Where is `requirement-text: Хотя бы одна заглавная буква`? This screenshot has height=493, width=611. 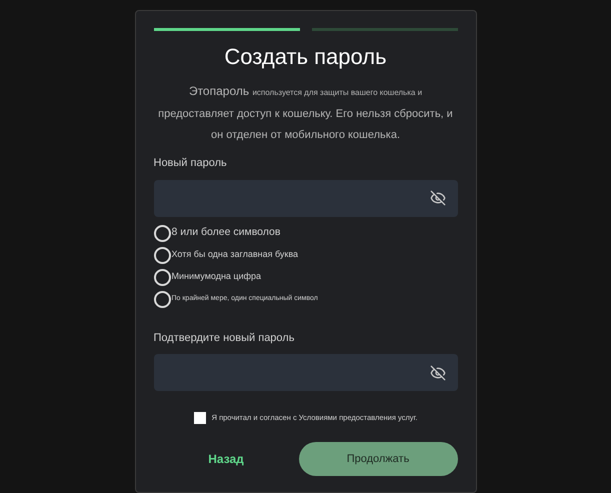 requirement-text: Хотя бы одна заглавная буква is located at coordinates (235, 255).